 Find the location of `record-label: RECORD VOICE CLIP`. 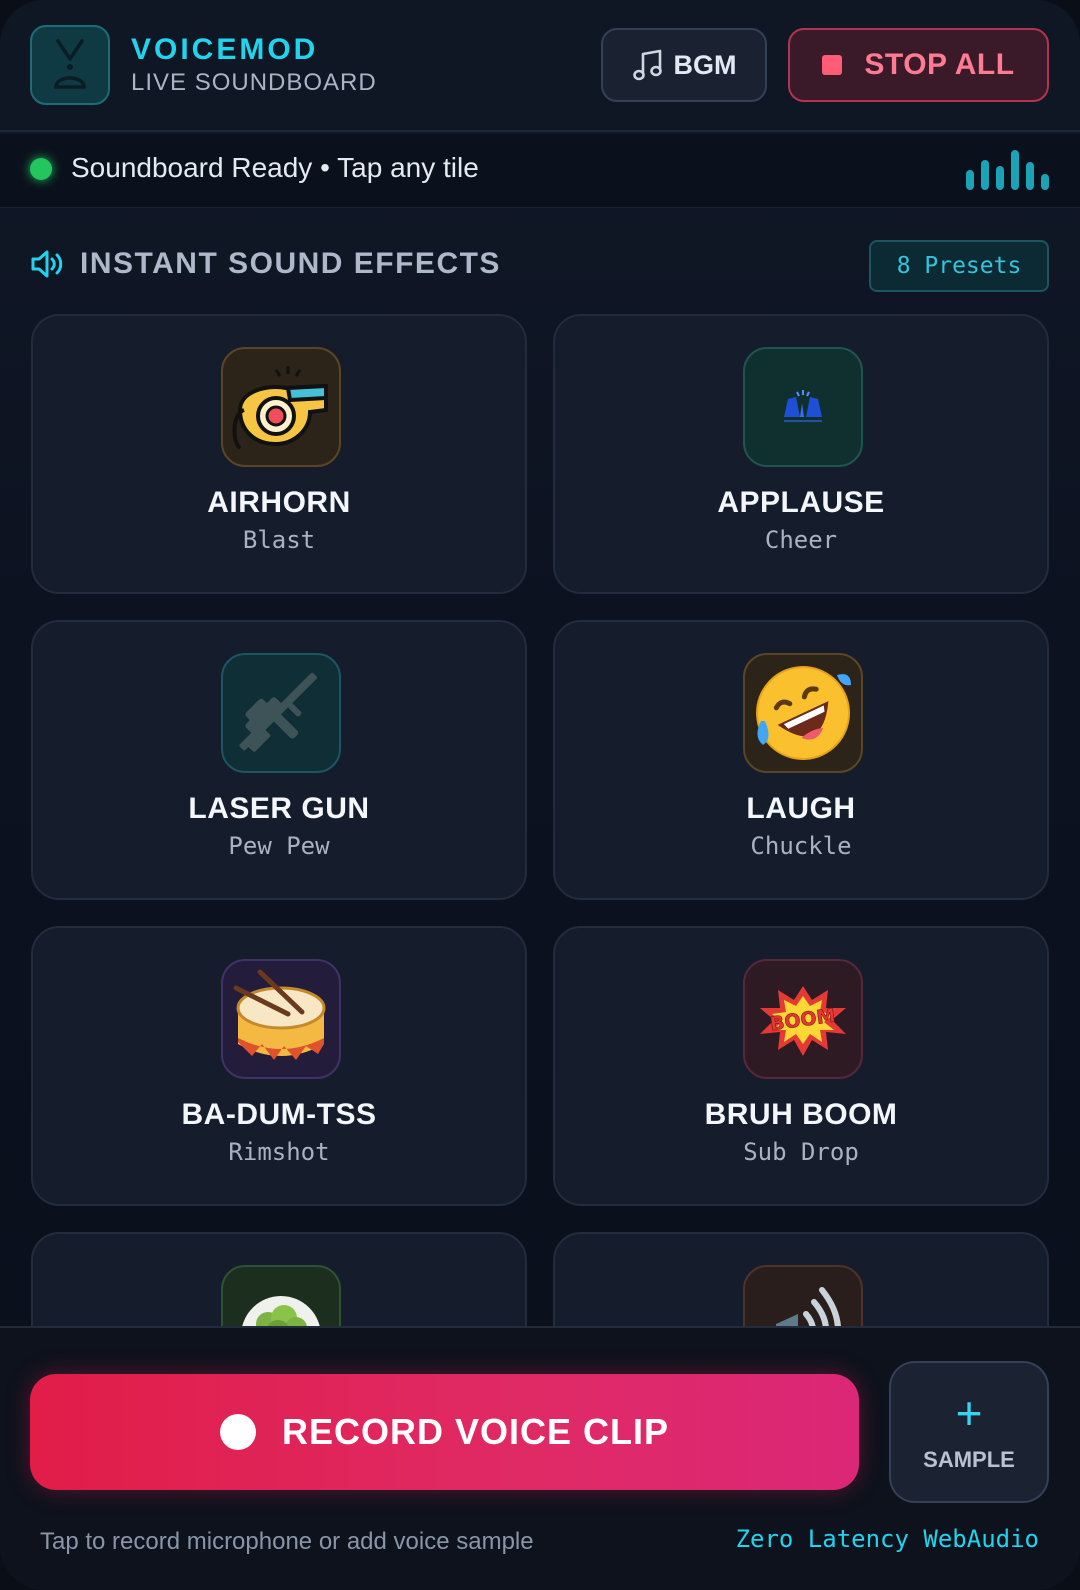

record-label: RECORD VOICE CLIP is located at coordinates (475, 1431).